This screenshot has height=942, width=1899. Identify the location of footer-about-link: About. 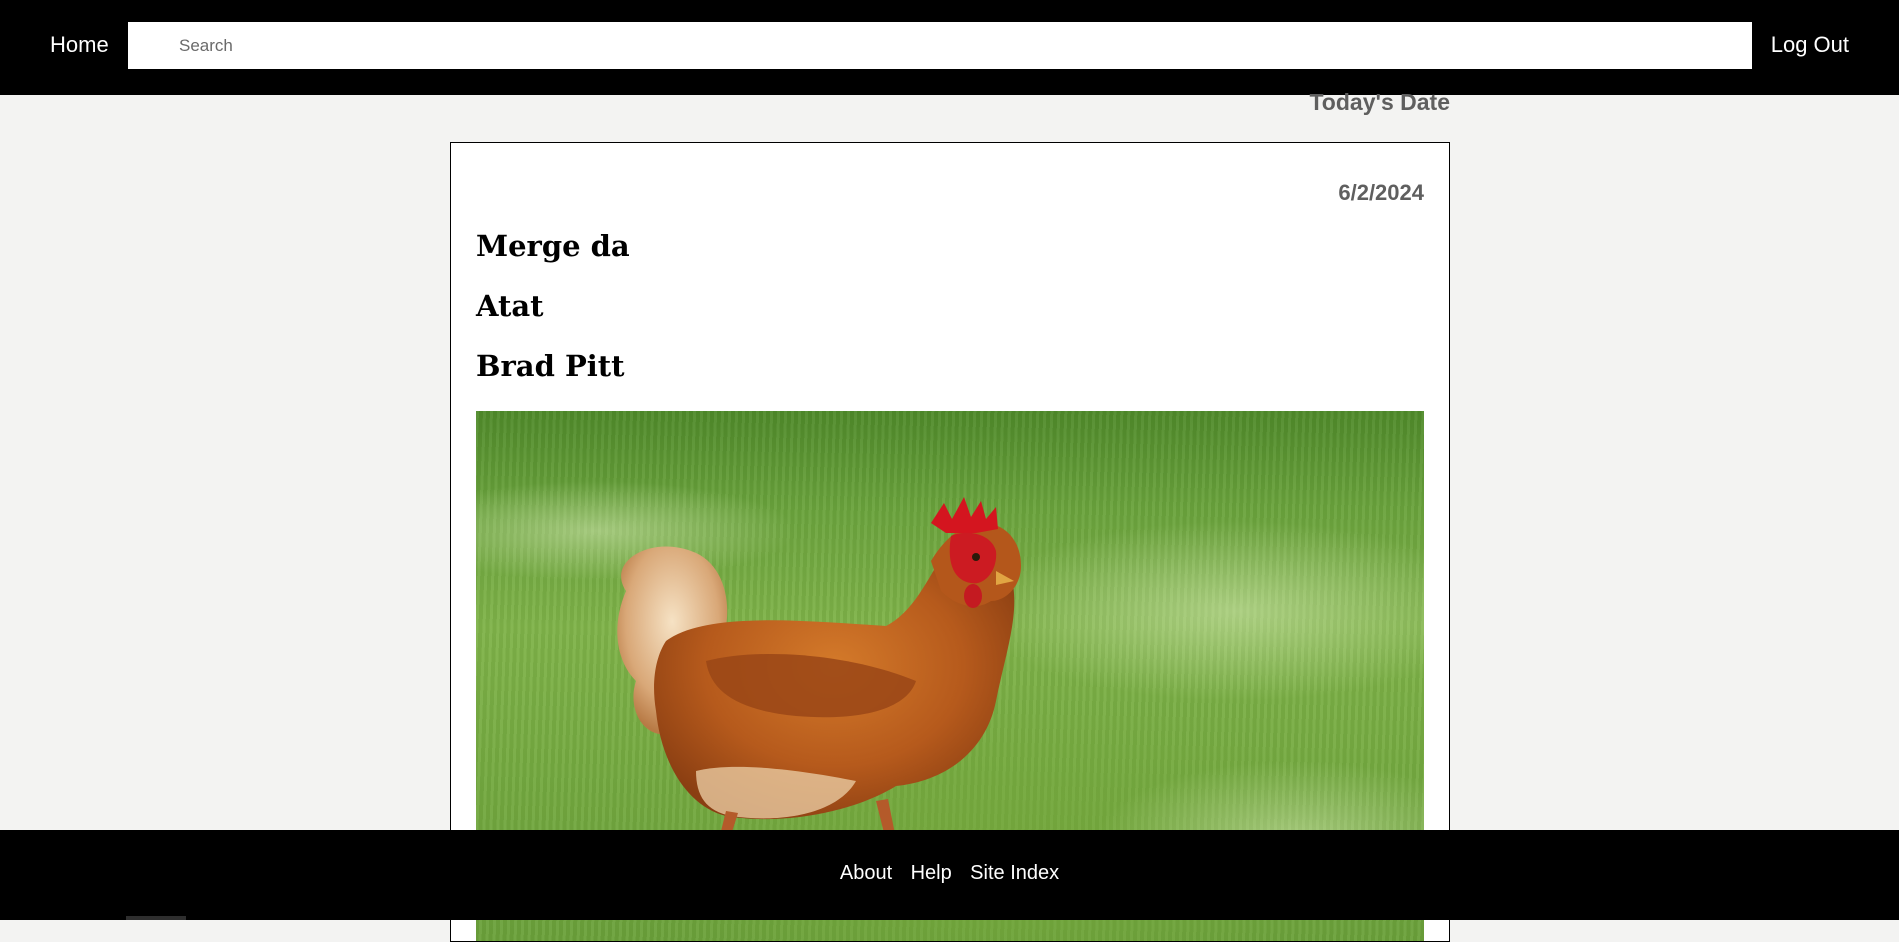
(866, 873).